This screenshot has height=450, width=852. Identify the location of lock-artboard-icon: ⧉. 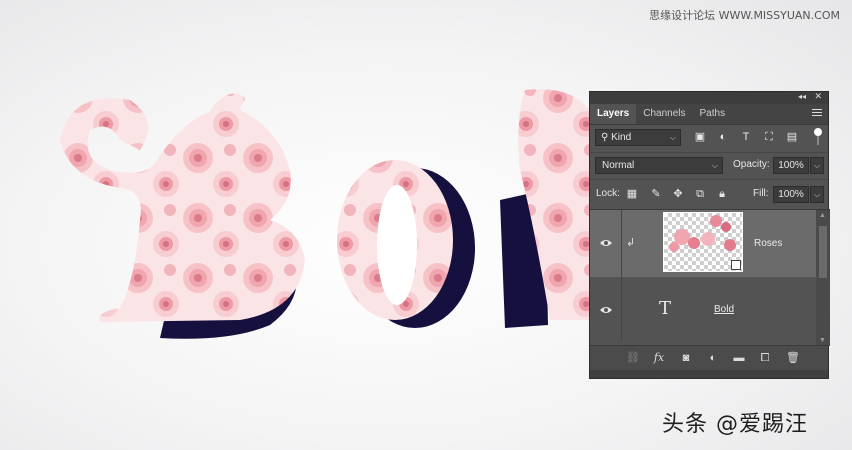
(700, 194).